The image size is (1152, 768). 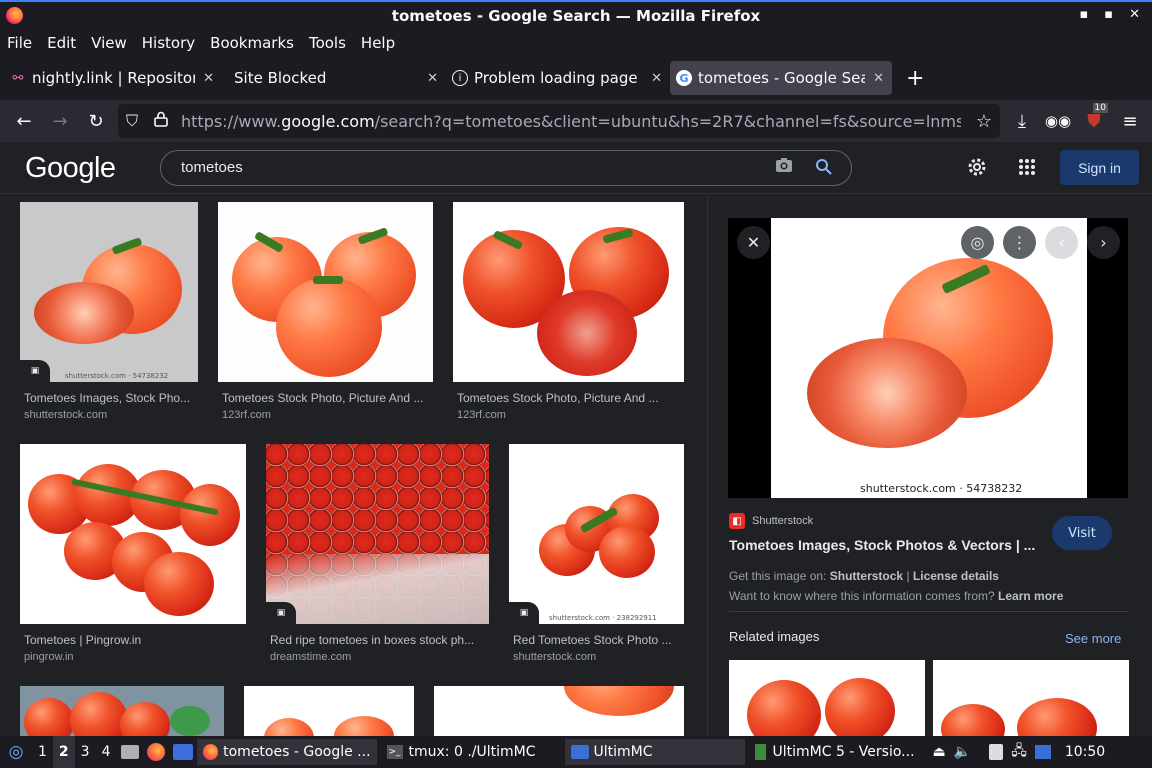 I want to click on tab-problem-loading: i Problem loading page ✕, so click(x=558, y=78).